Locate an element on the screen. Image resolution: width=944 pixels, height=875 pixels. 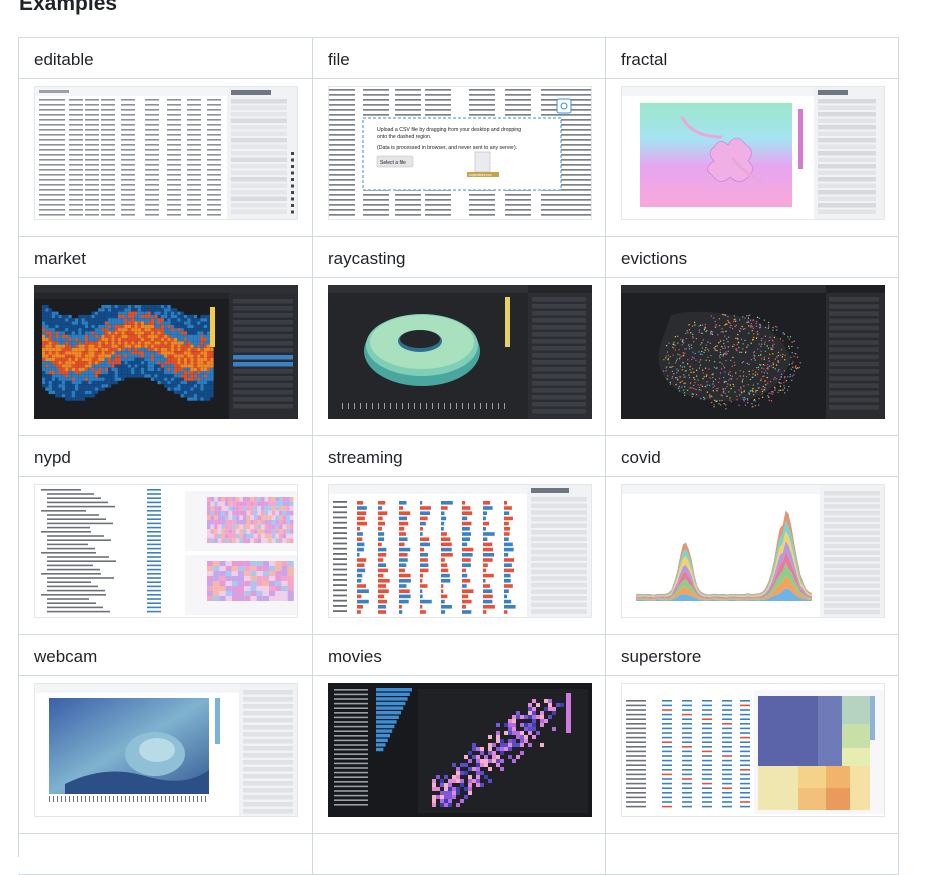
example-title-movies: movies is located at coordinates (459, 655).